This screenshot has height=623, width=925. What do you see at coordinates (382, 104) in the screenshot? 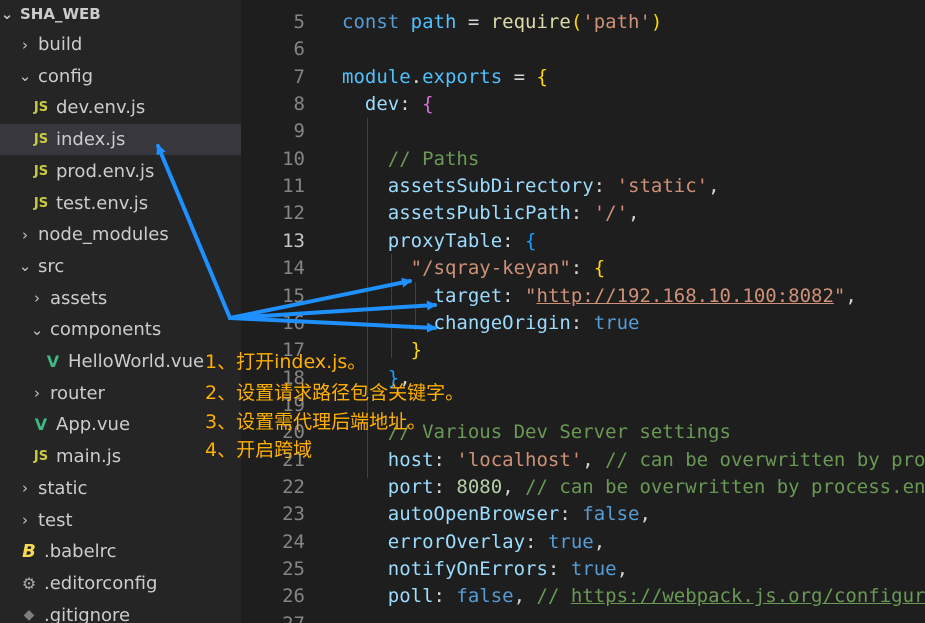
I see `code-token: dev` at bounding box center [382, 104].